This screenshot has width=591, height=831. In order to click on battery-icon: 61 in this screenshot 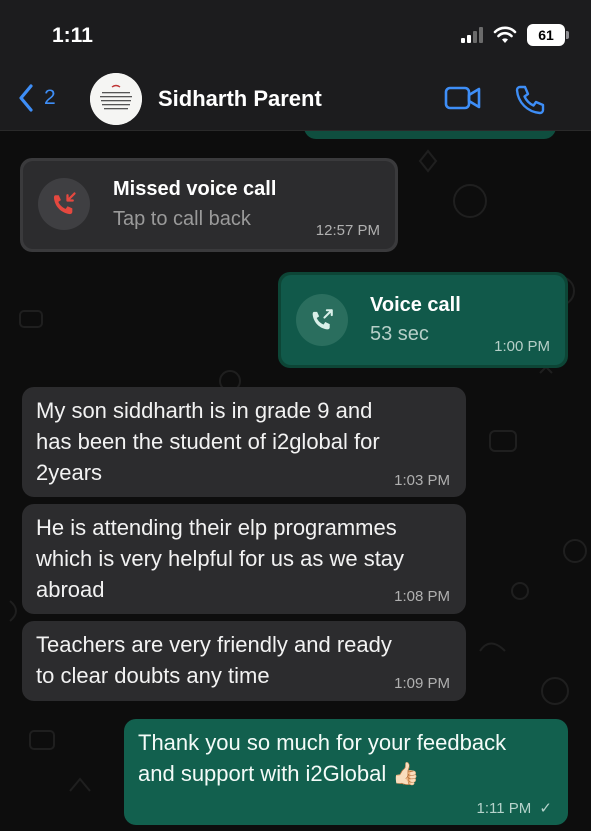, I will do `click(548, 35)`.